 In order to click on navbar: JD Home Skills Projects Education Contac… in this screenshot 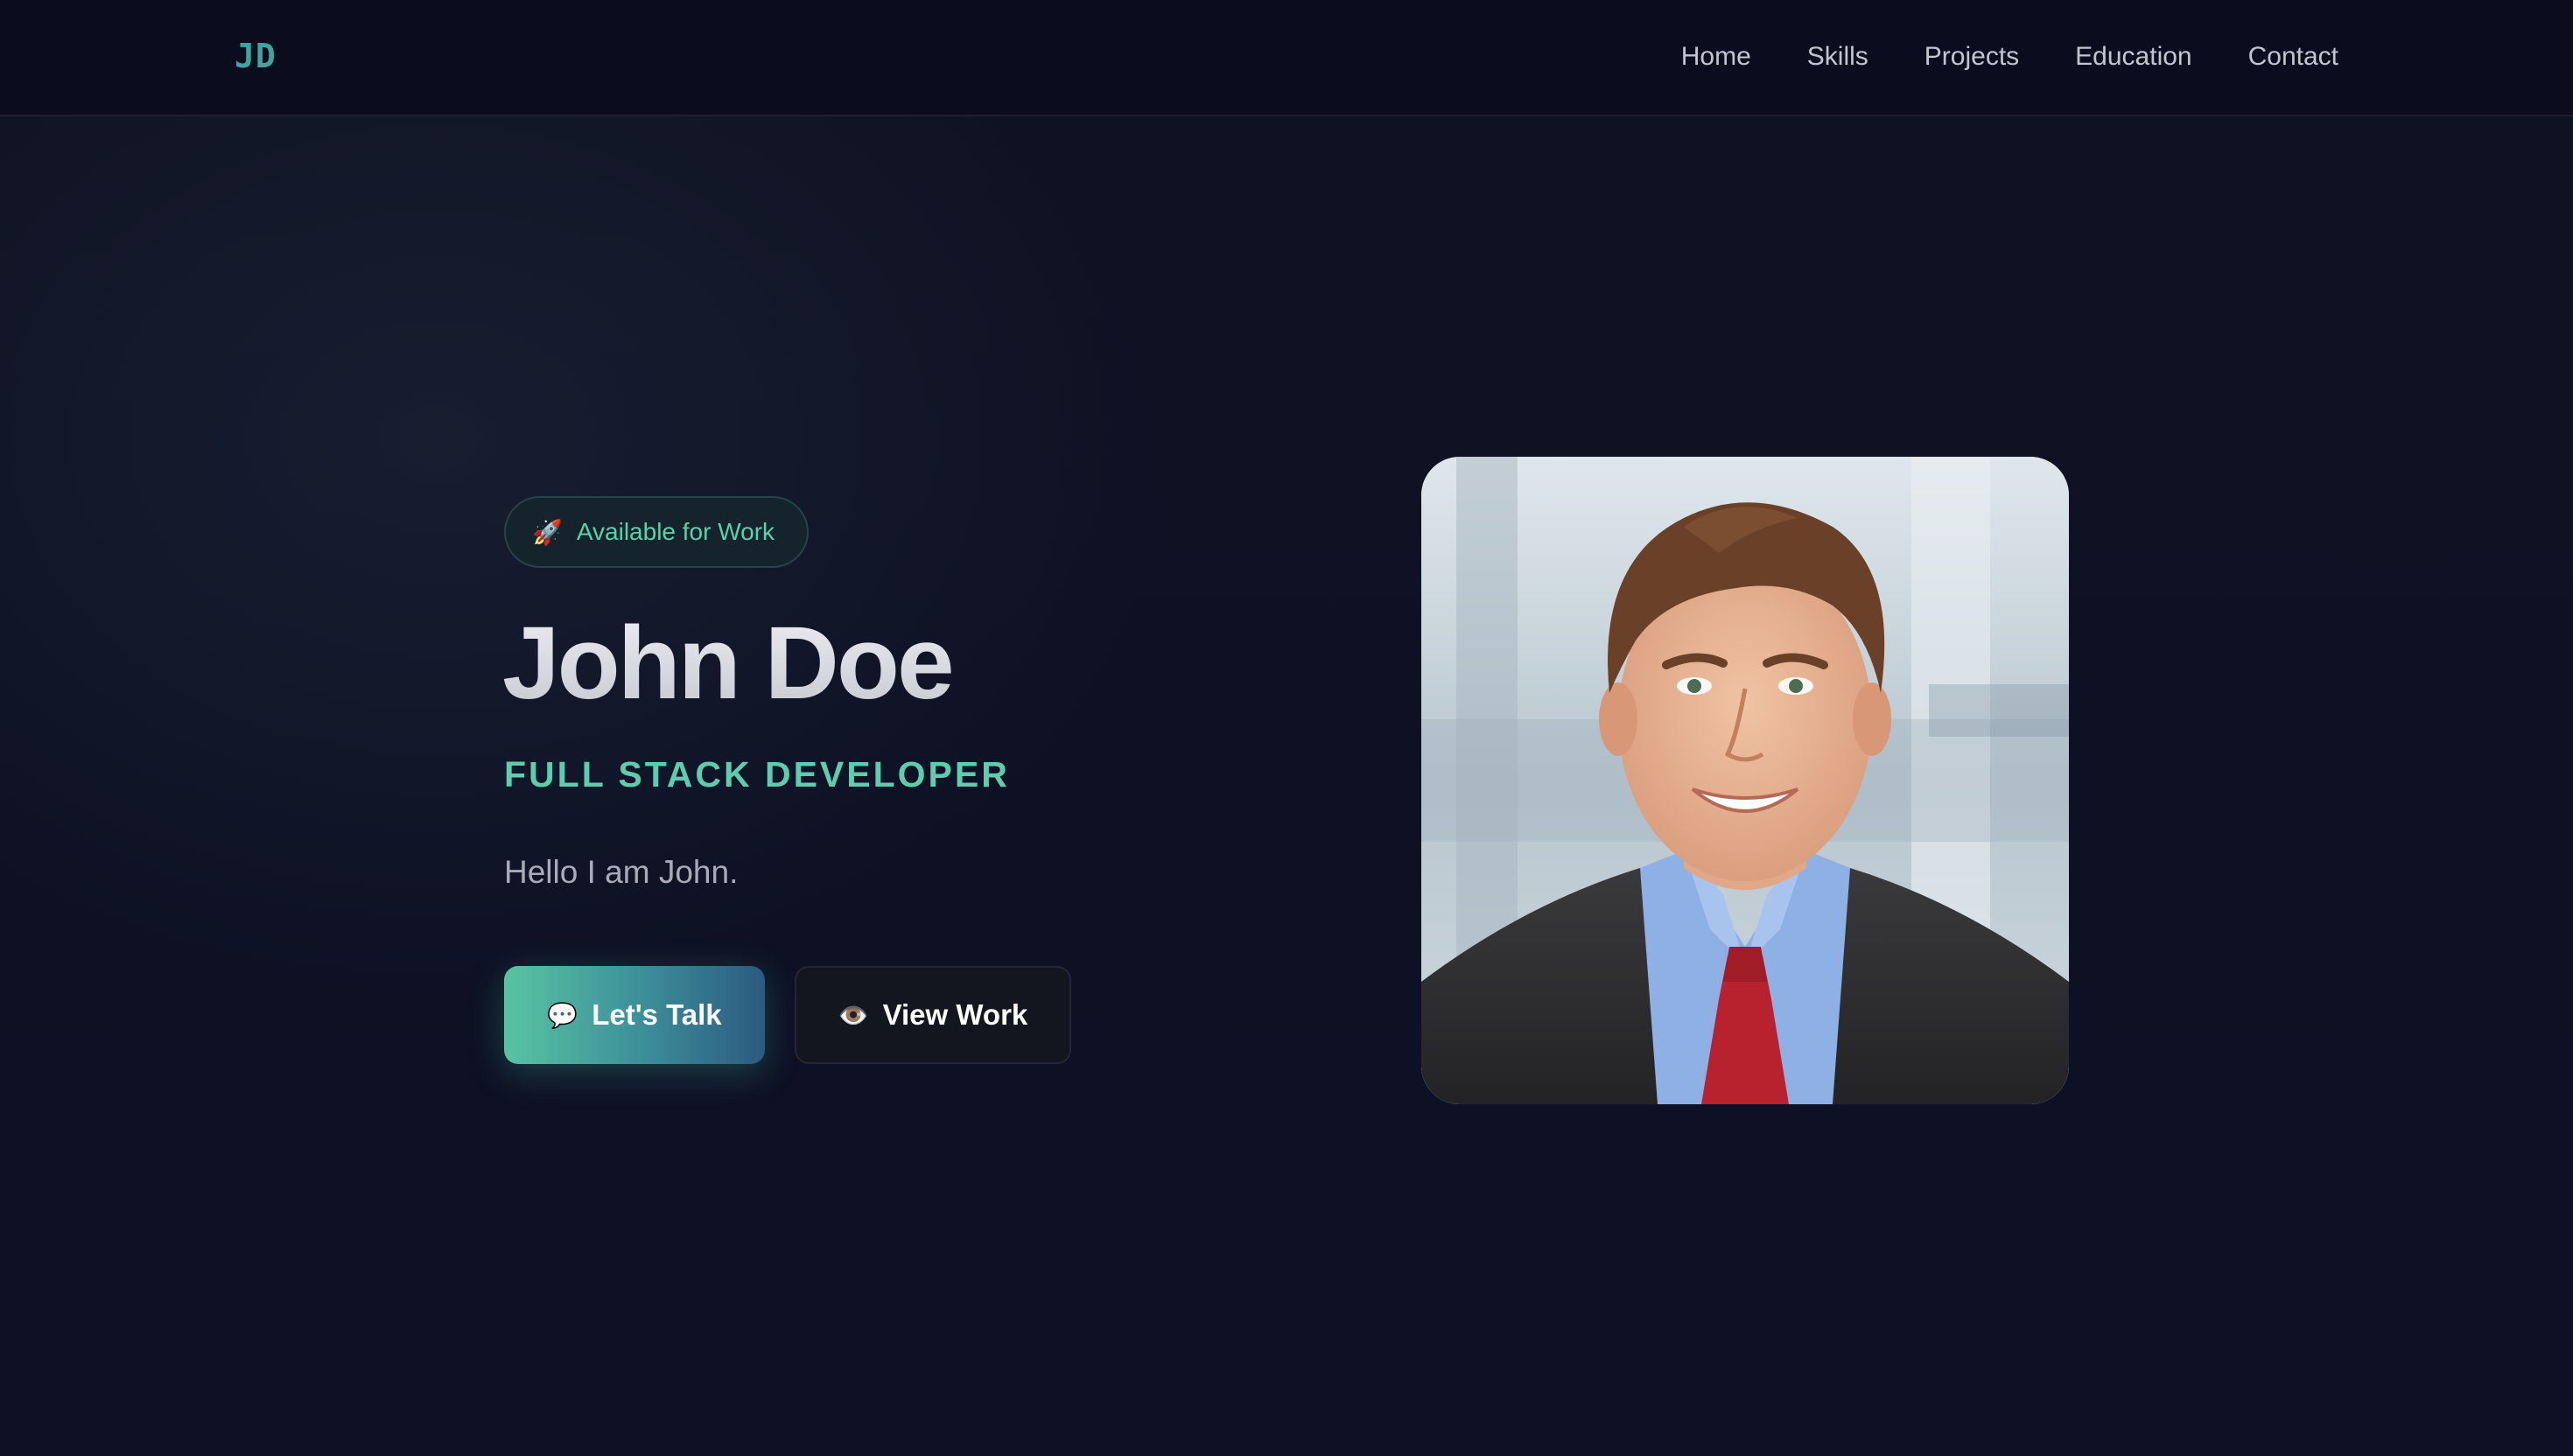, I will do `click(1286, 58)`.